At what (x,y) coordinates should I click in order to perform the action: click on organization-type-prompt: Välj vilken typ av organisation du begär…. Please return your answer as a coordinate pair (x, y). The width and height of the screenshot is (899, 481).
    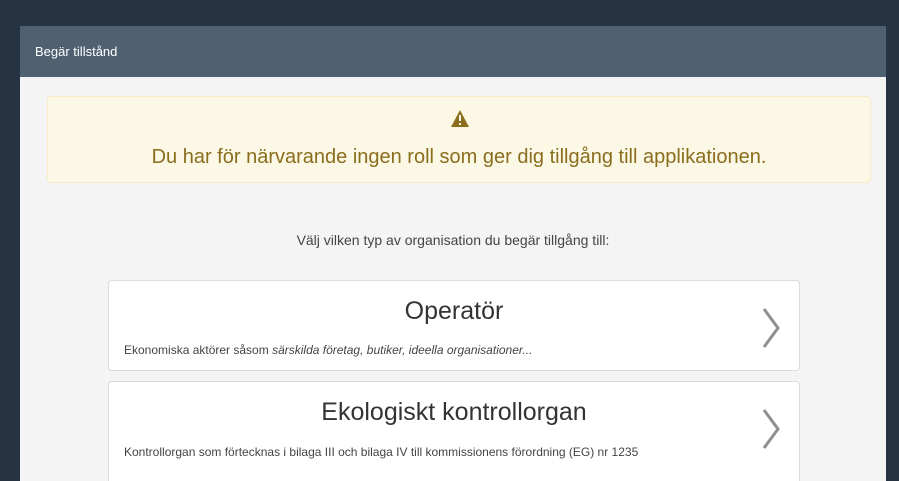
    Looking at the image, I should click on (453, 240).